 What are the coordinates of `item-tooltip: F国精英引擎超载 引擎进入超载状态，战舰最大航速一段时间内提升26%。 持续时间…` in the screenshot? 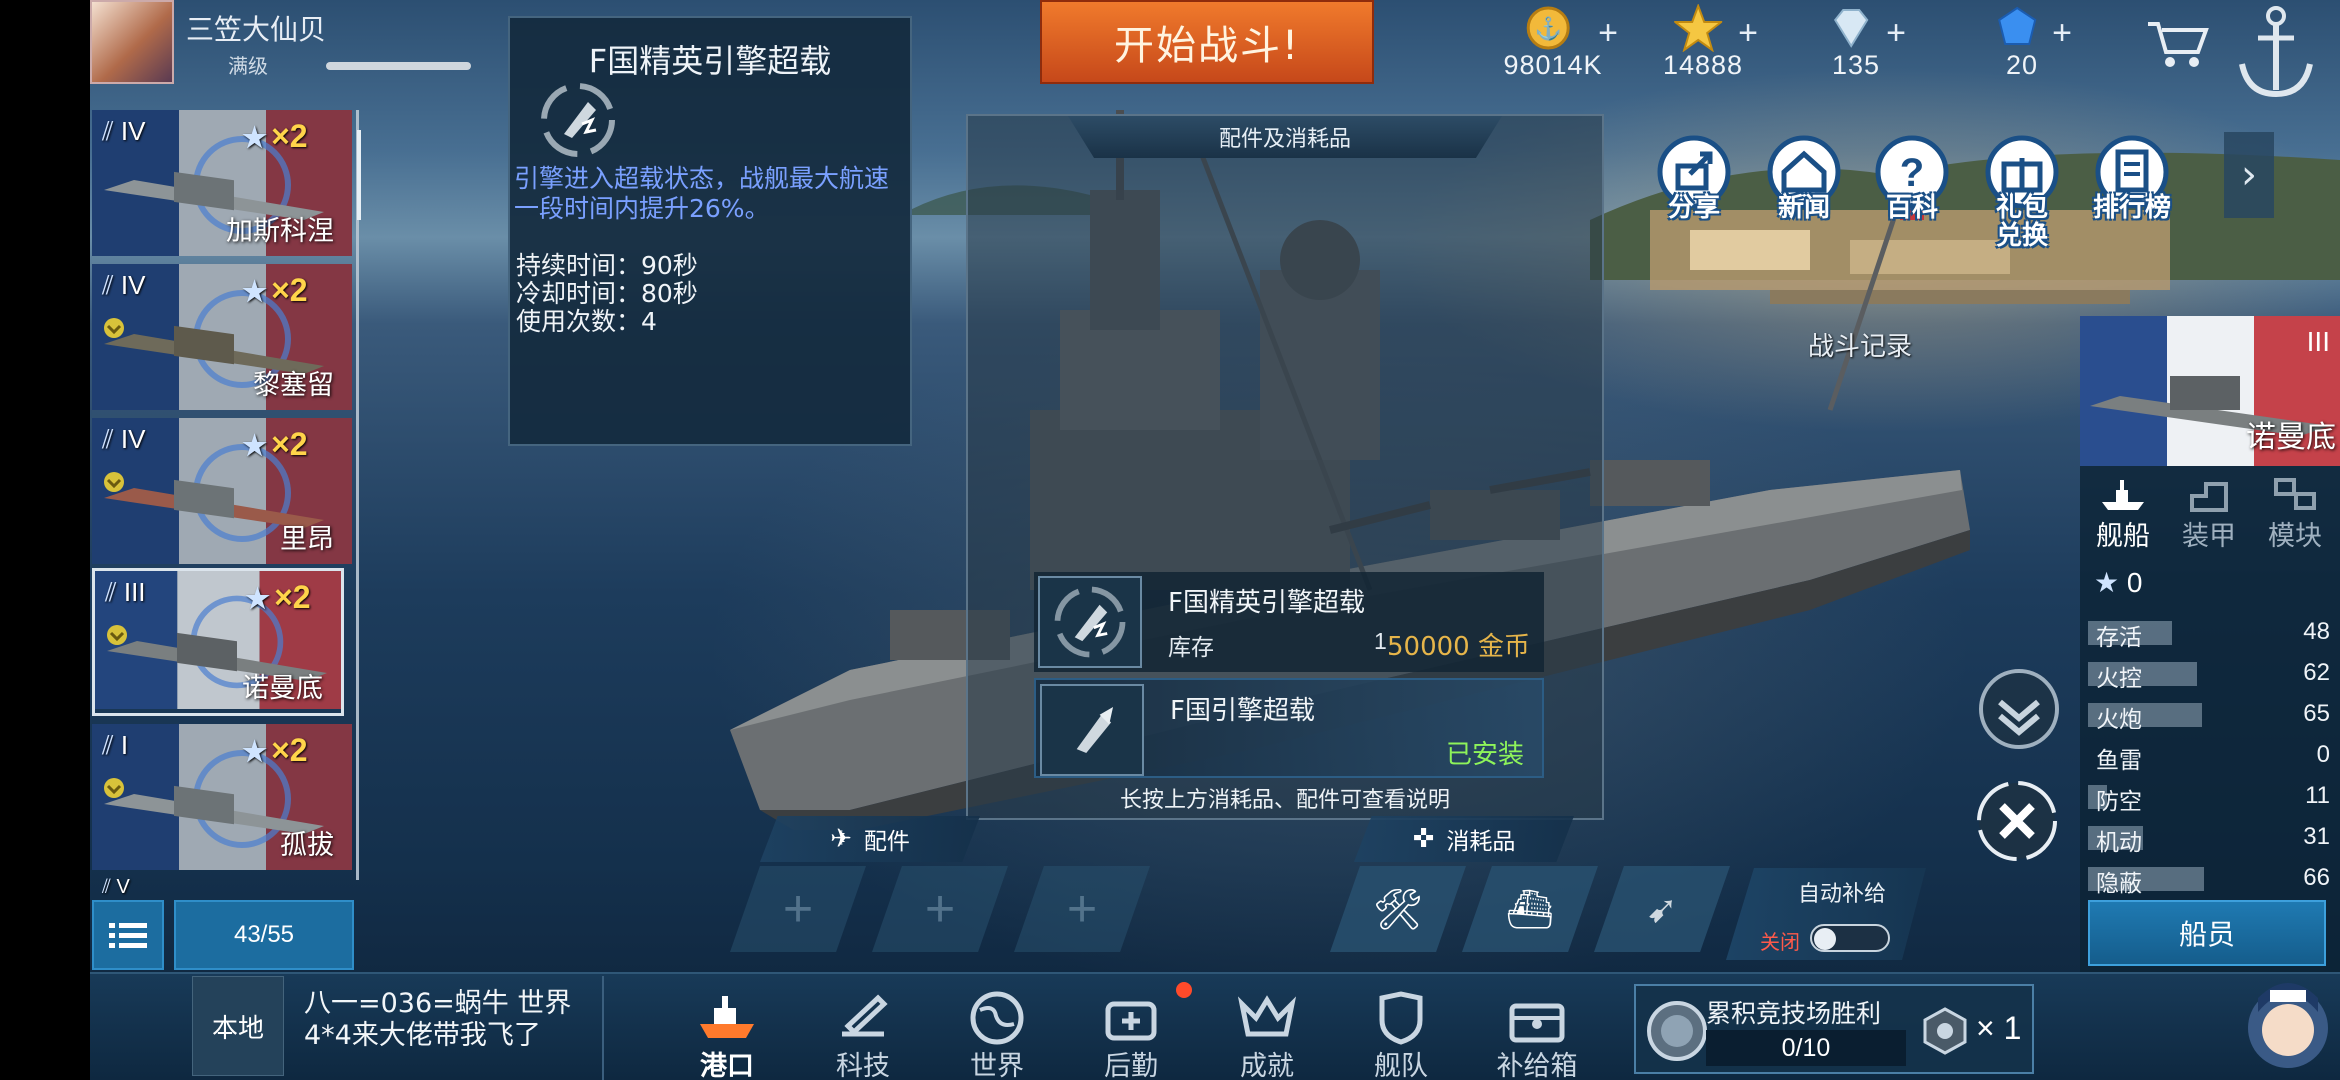 It's located at (710, 231).